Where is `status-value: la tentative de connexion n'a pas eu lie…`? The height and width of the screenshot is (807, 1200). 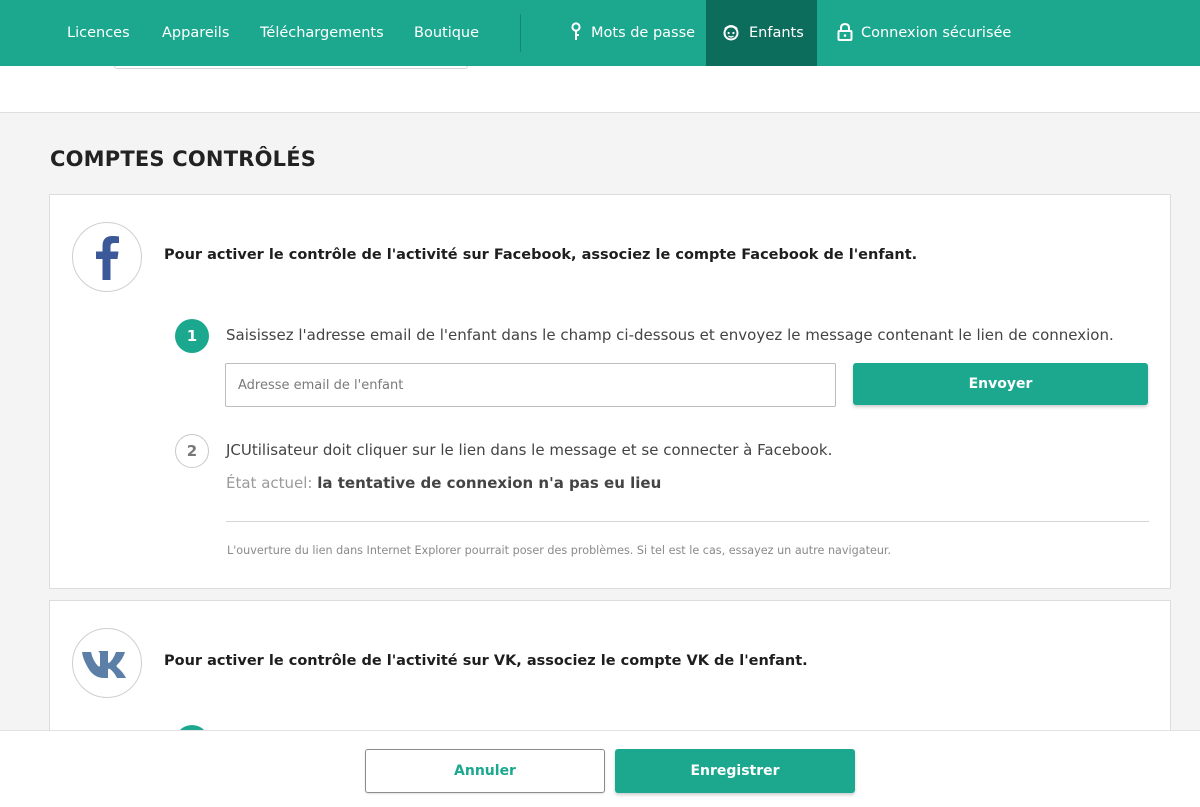
status-value: la tentative de connexion n'a pas eu lie… is located at coordinates (489, 483).